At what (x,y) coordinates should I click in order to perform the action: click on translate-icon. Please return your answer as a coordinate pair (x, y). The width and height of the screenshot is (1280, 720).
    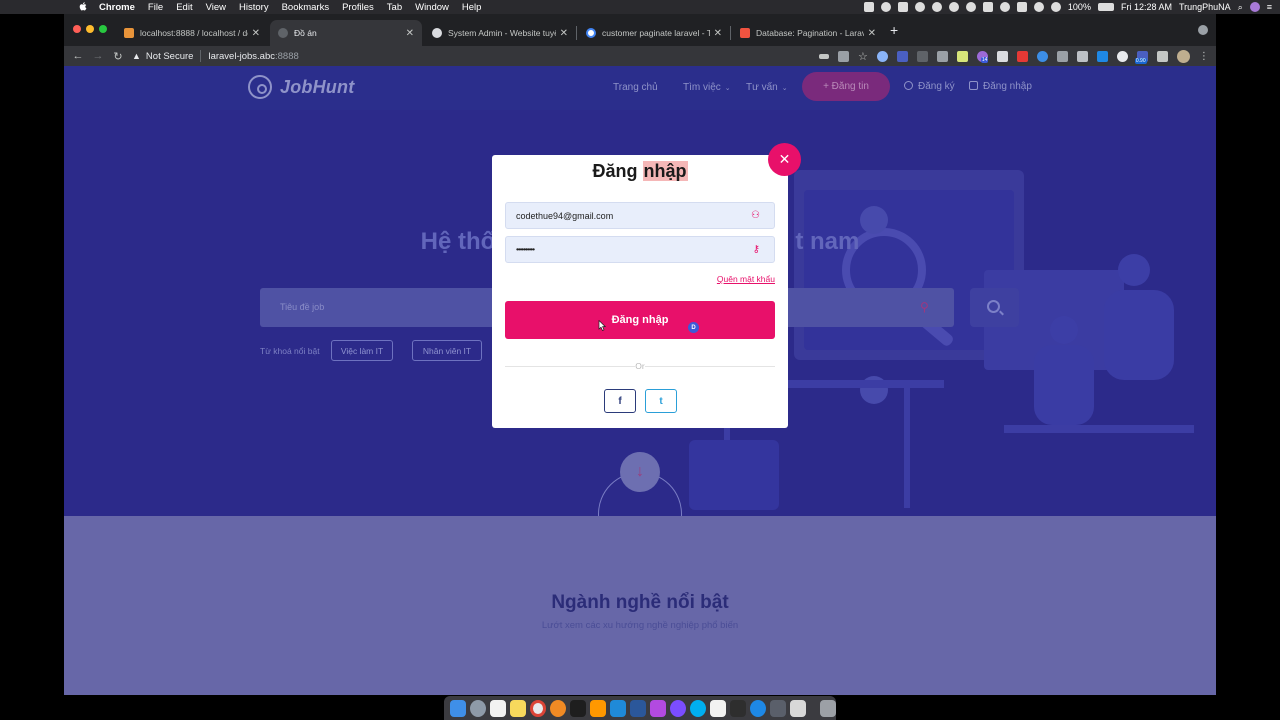
    Looking at the image, I should click on (843, 56).